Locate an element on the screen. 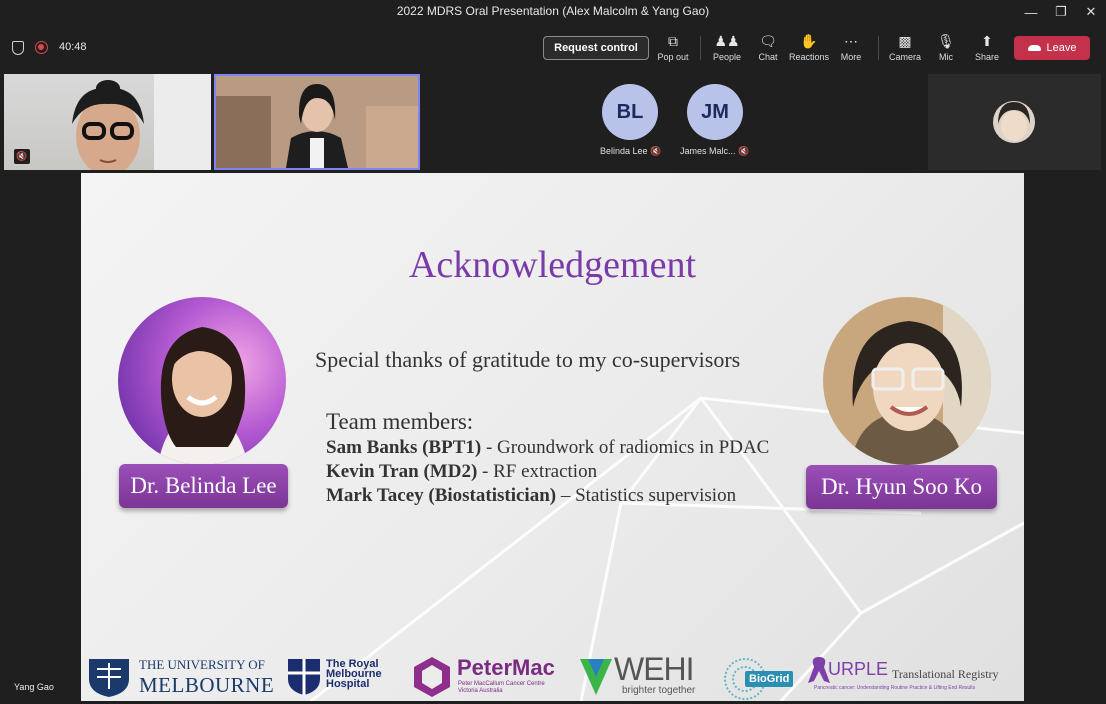  close-icon: ✕ is located at coordinates (1091, 12).